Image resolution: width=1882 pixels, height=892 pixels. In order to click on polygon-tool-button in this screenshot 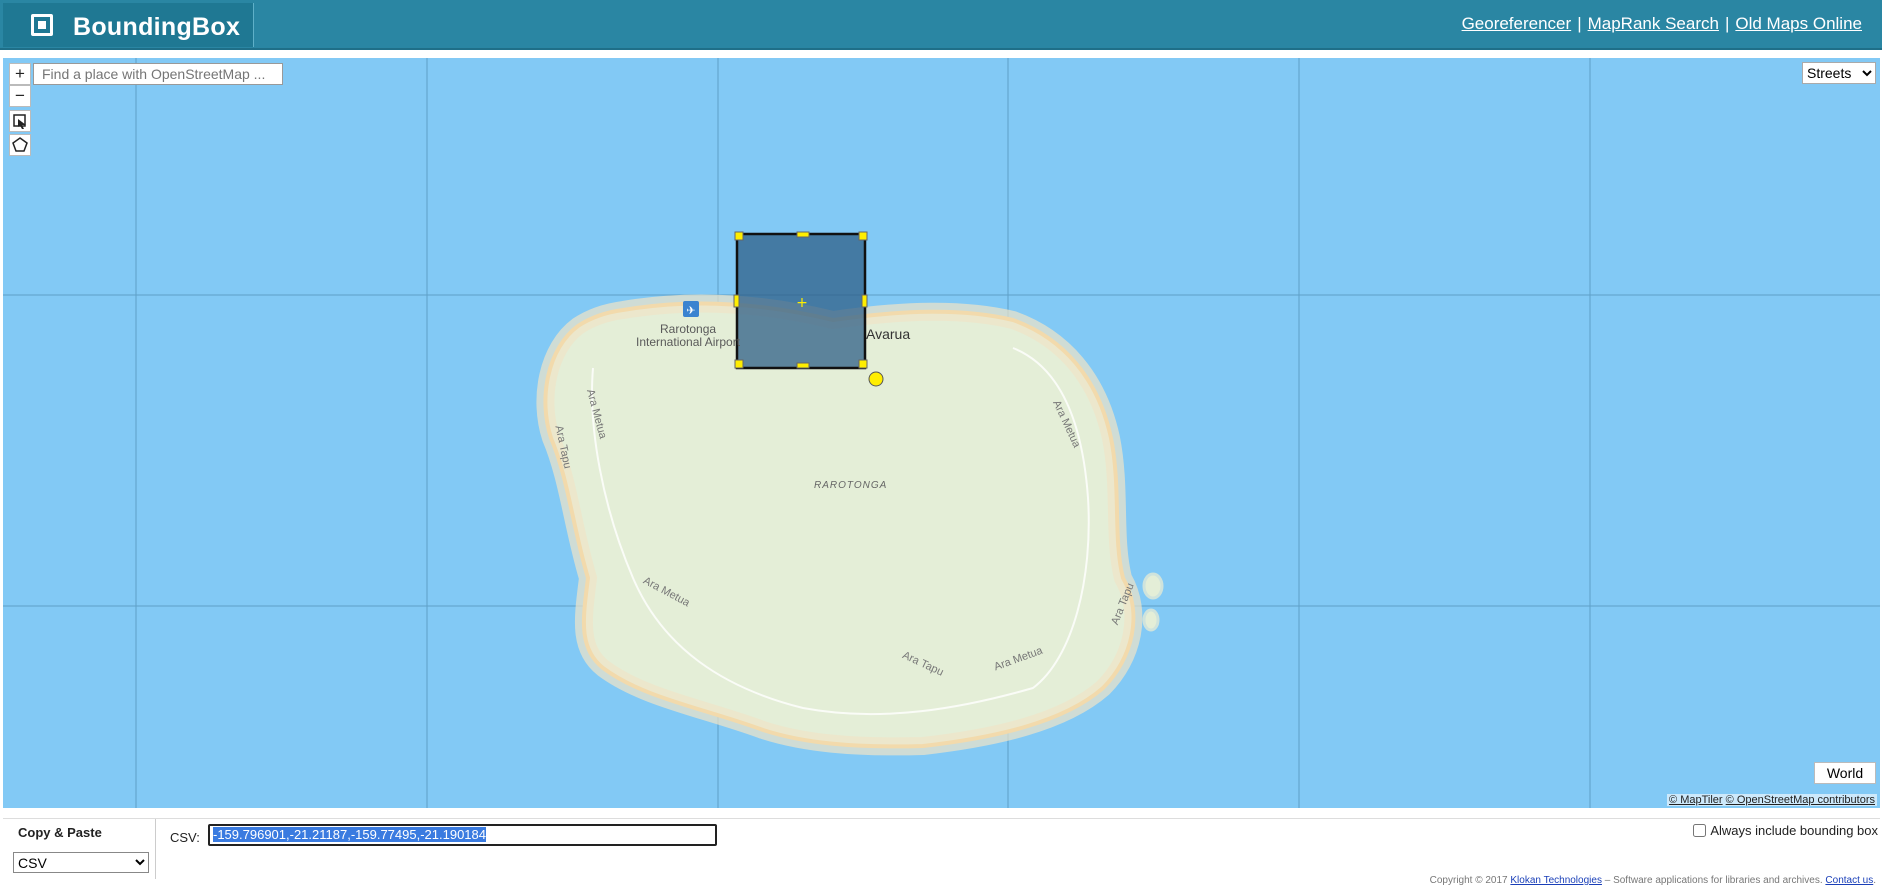, I will do `click(20, 145)`.